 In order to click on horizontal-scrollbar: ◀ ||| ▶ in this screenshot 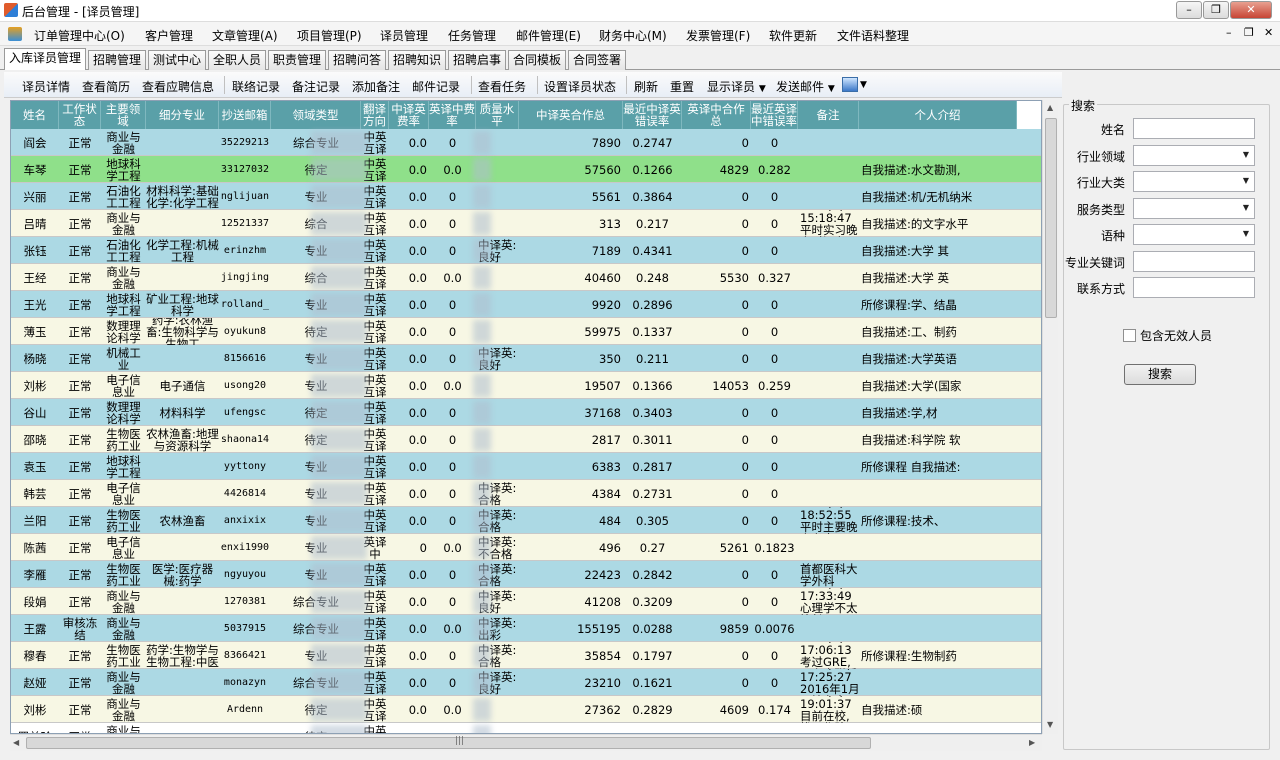, I will do `click(526, 742)`.